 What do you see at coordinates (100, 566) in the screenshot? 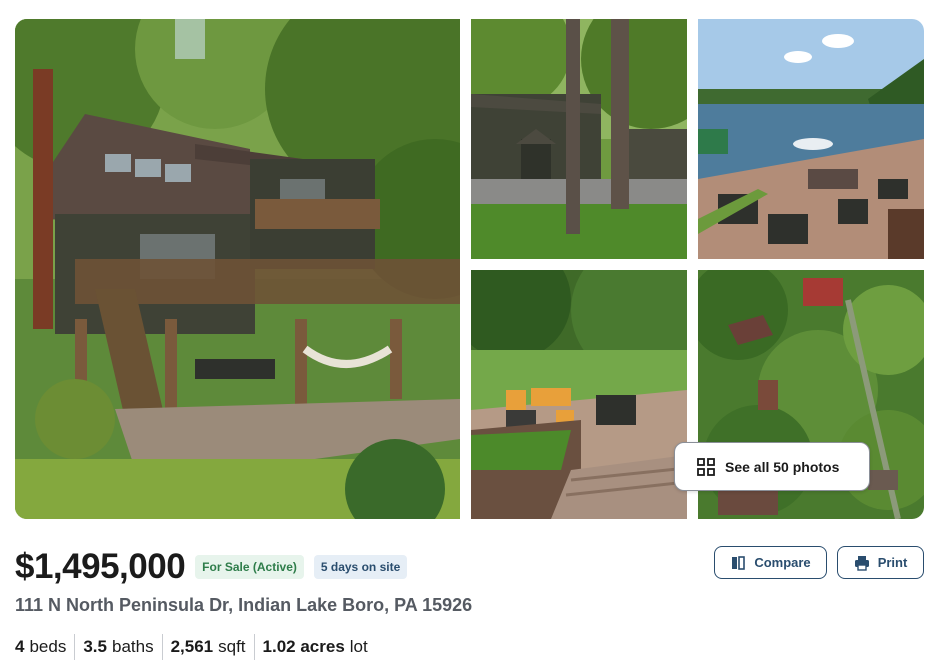
I see `listing-price: $1,495,000` at bounding box center [100, 566].